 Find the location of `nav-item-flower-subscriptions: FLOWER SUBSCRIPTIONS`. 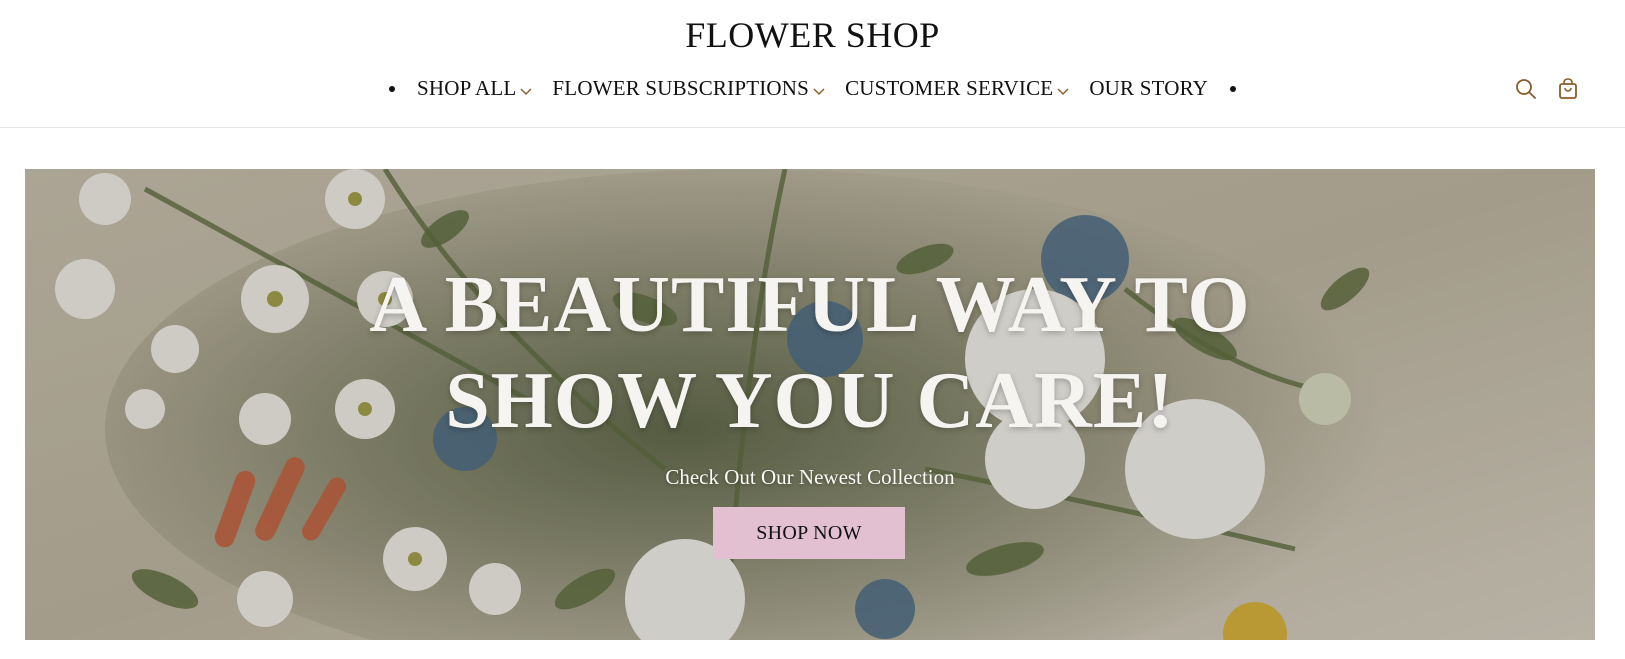

nav-item-flower-subscriptions: FLOWER SUBSCRIPTIONS is located at coordinates (688, 88).